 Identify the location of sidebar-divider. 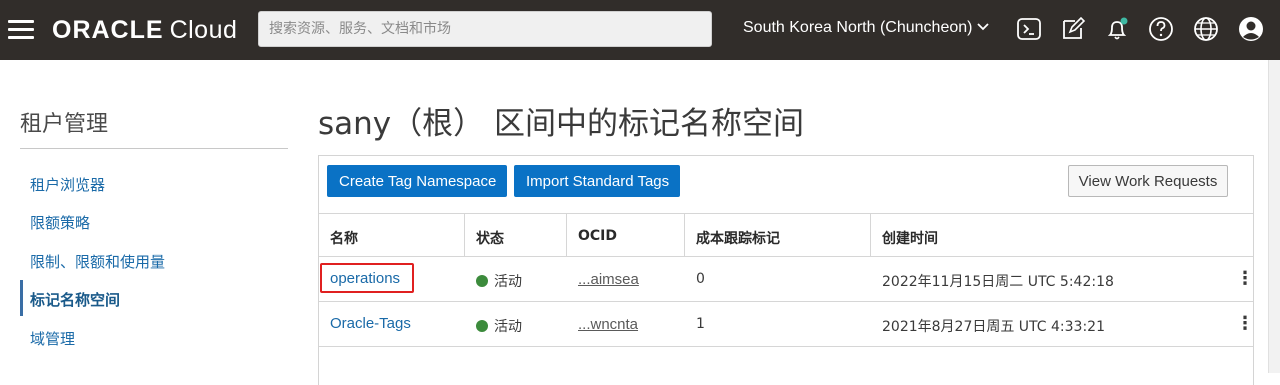
(154, 148).